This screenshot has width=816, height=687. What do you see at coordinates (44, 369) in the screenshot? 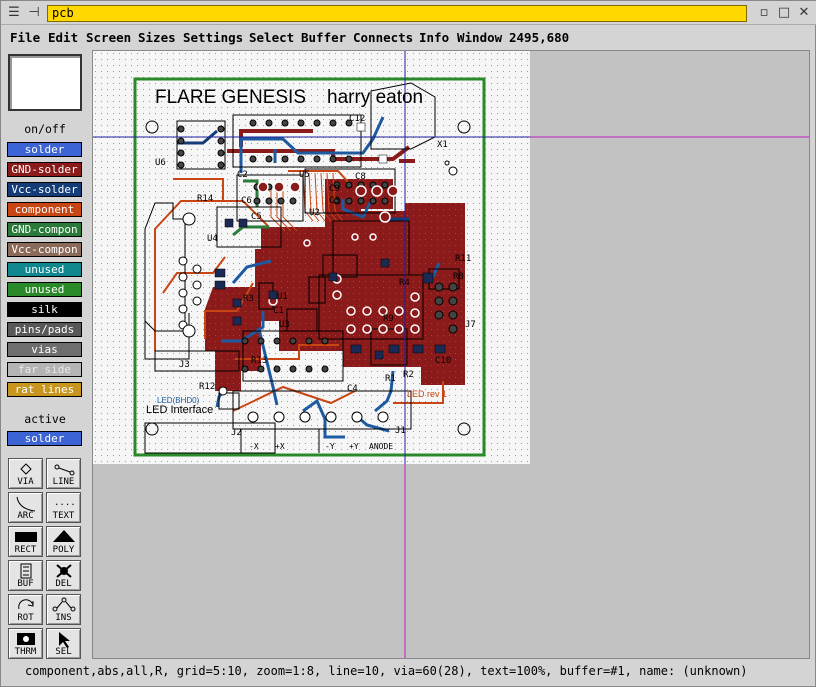
I see `layer-toggle-far-side: far side` at bounding box center [44, 369].